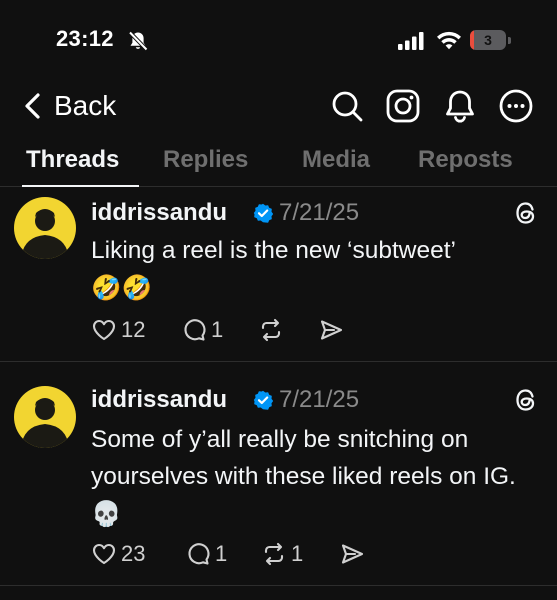  Describe the element at coordinates (273, 250) in the screenshot. I see `post-text-body: Liking a reel is the new ‘subtweet’` at that location.